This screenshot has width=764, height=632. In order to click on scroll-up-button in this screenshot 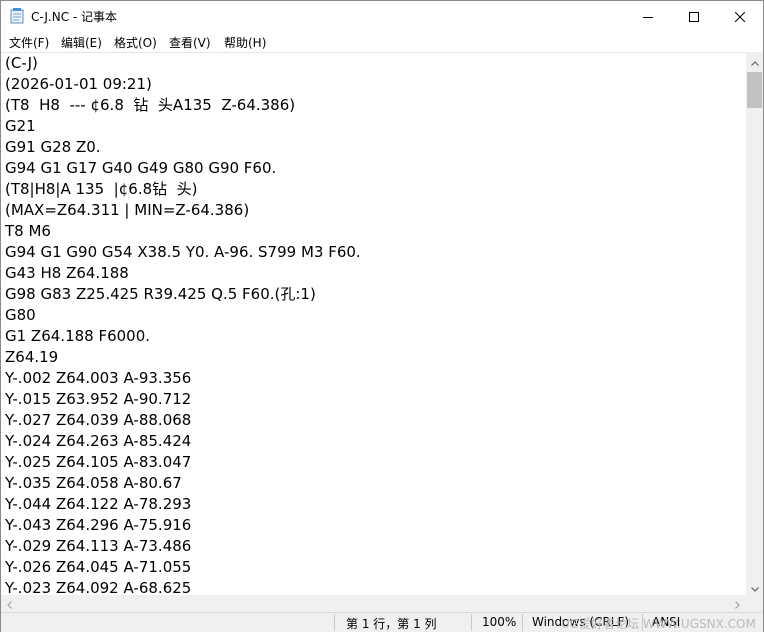, I will do `click(754, 60)`.